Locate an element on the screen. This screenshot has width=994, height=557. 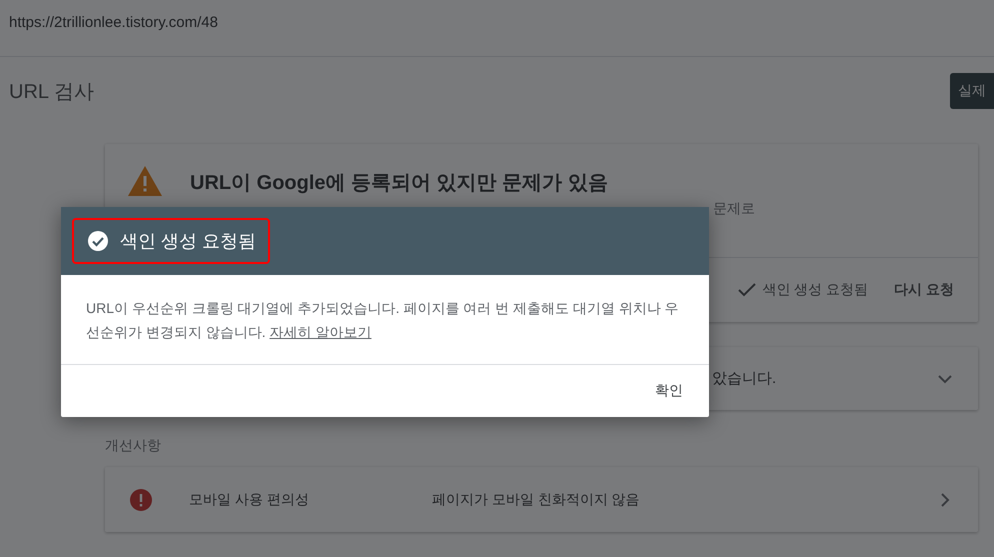
page-url: https://2trillionlee.tistory.com/48 is located at coordinates (497, 28).